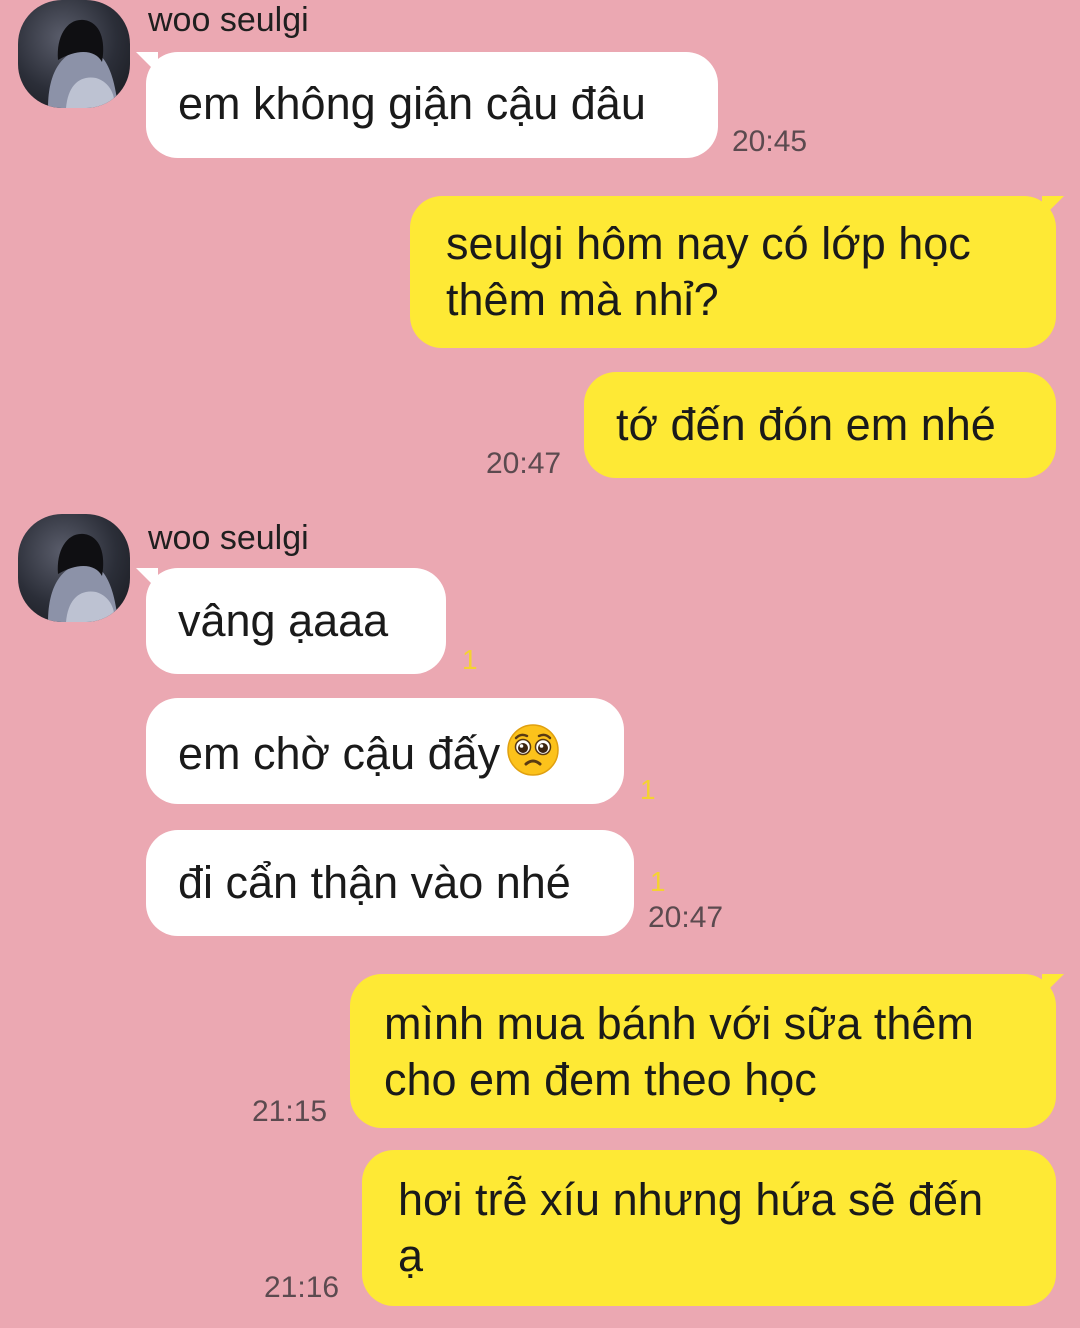  I want to click on message-time: 20:45, so click(770, 141).